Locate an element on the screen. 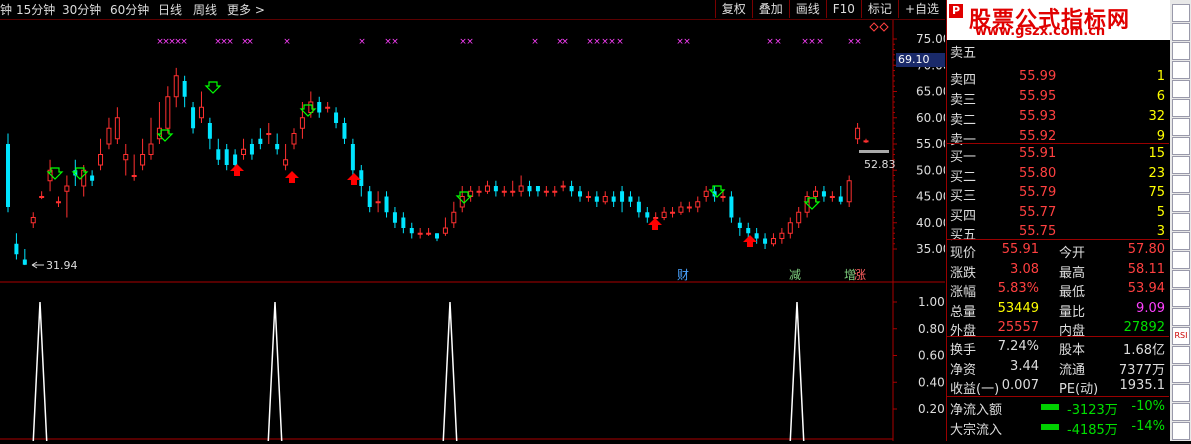 This screenshot has height=444, width=1191. stat-label: PE(动) is located at coordinates (1079, 389).